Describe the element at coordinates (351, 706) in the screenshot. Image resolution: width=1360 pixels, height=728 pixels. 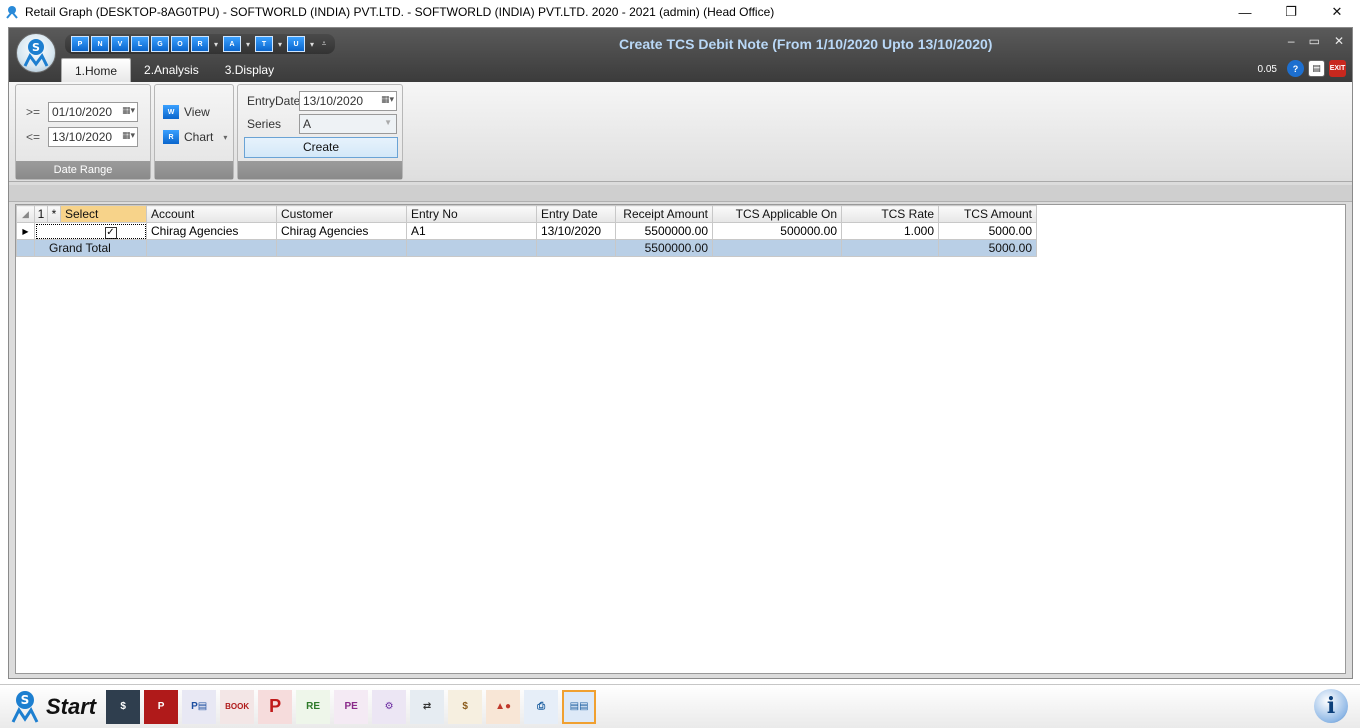
I see `payment-entry-icon: PE` at that location.